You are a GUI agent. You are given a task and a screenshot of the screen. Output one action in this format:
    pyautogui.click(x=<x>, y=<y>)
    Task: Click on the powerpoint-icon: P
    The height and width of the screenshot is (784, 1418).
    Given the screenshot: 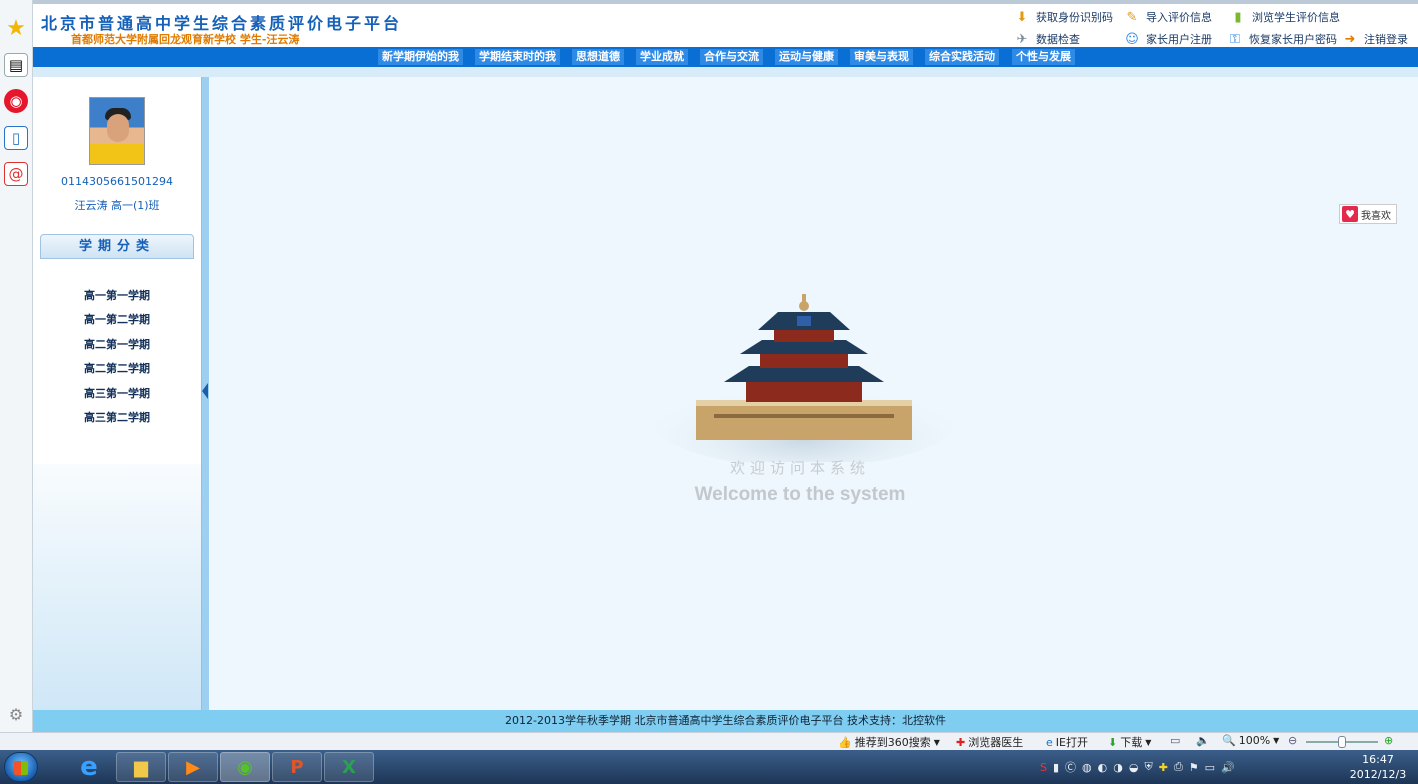 What is the action you would take?
    pyautogui.click(x=297, y=767)
    